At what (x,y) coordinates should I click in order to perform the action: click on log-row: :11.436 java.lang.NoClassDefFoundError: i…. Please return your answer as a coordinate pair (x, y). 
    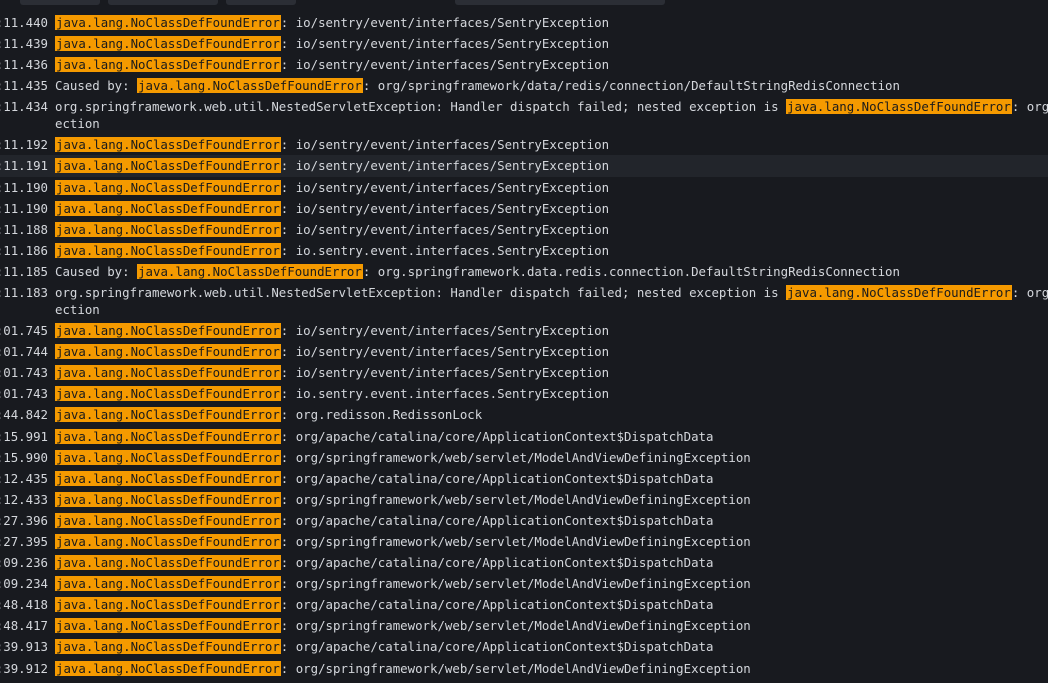
    Looking at the image, I should click on (524, 64).